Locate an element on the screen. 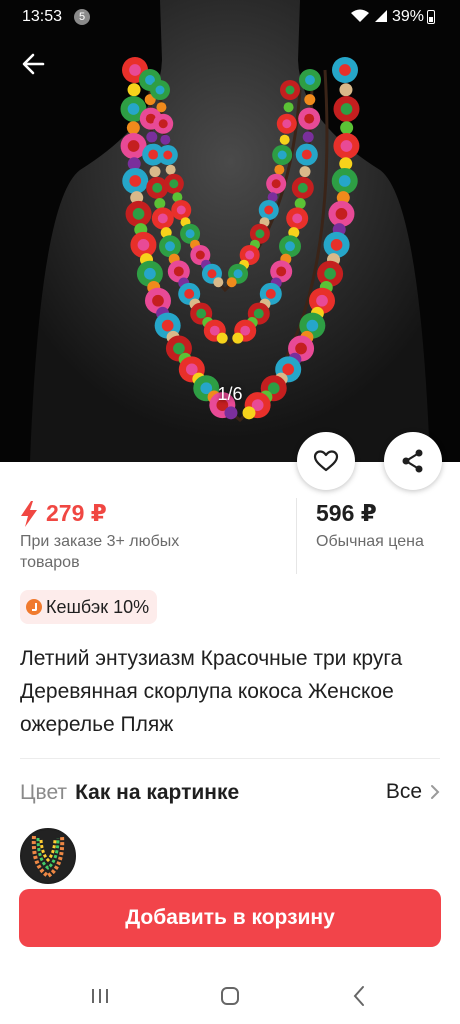  gallery-counter: 1/6 is located at coordinates (230, 394).